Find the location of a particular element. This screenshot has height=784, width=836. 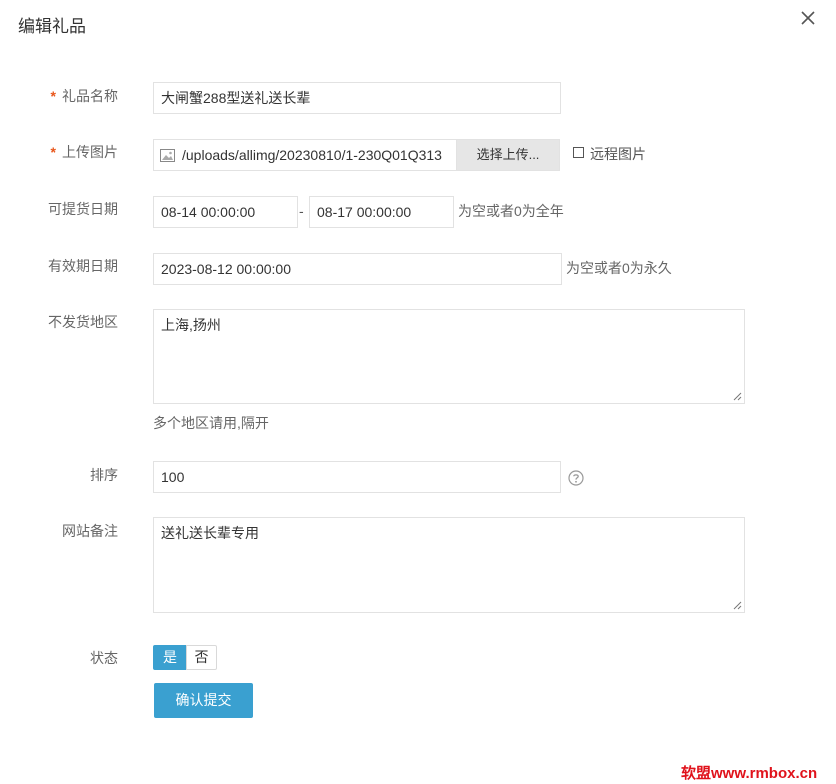

status-yes-option: 是 is located at coordinates (170, 657).